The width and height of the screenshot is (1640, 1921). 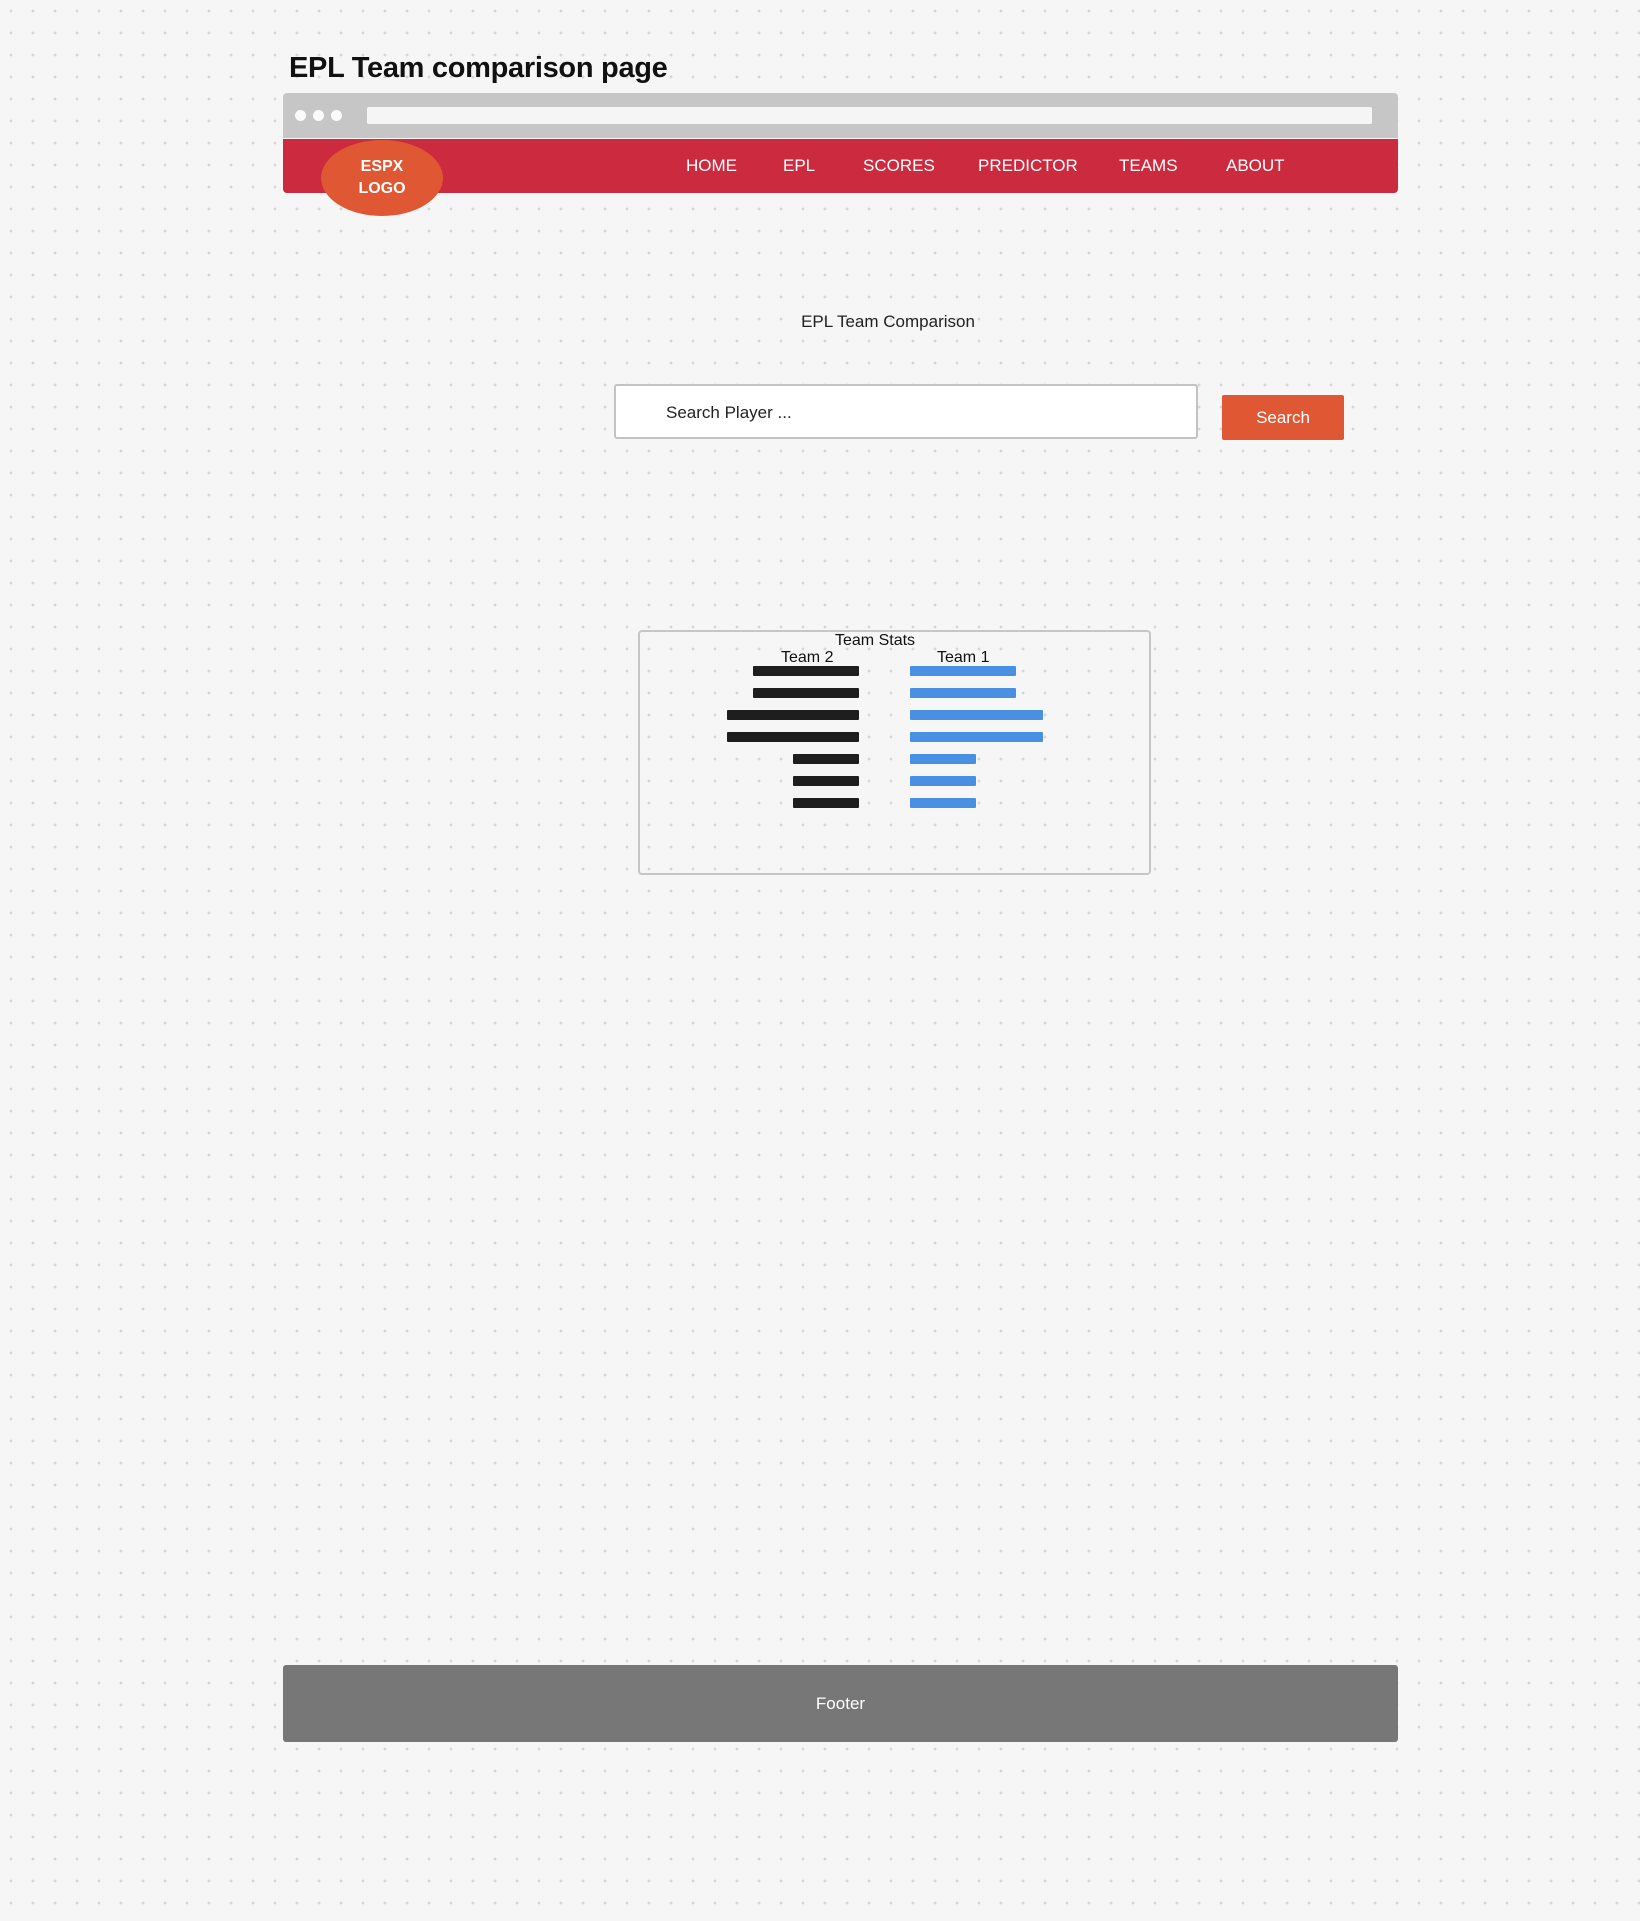 I want to click on search-field, so click(x=906, y=411).